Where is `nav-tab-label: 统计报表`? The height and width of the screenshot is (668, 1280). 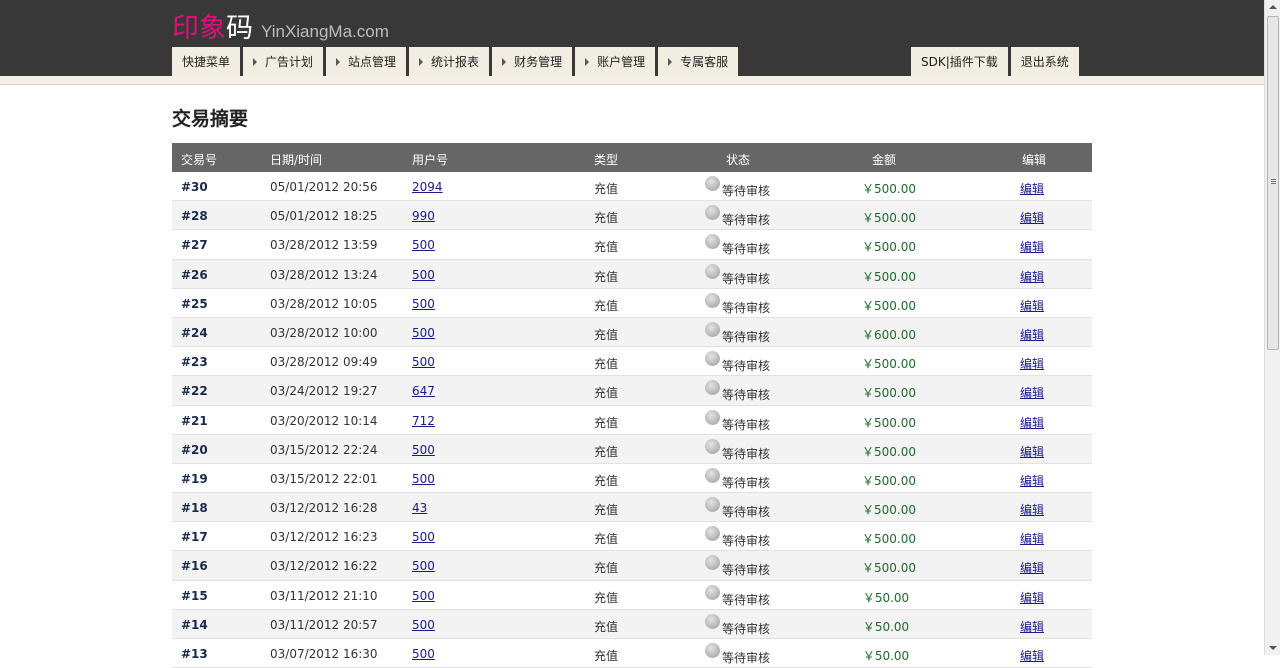 nav-tab-label: 统计报表 is located at coordinates (455, 62).